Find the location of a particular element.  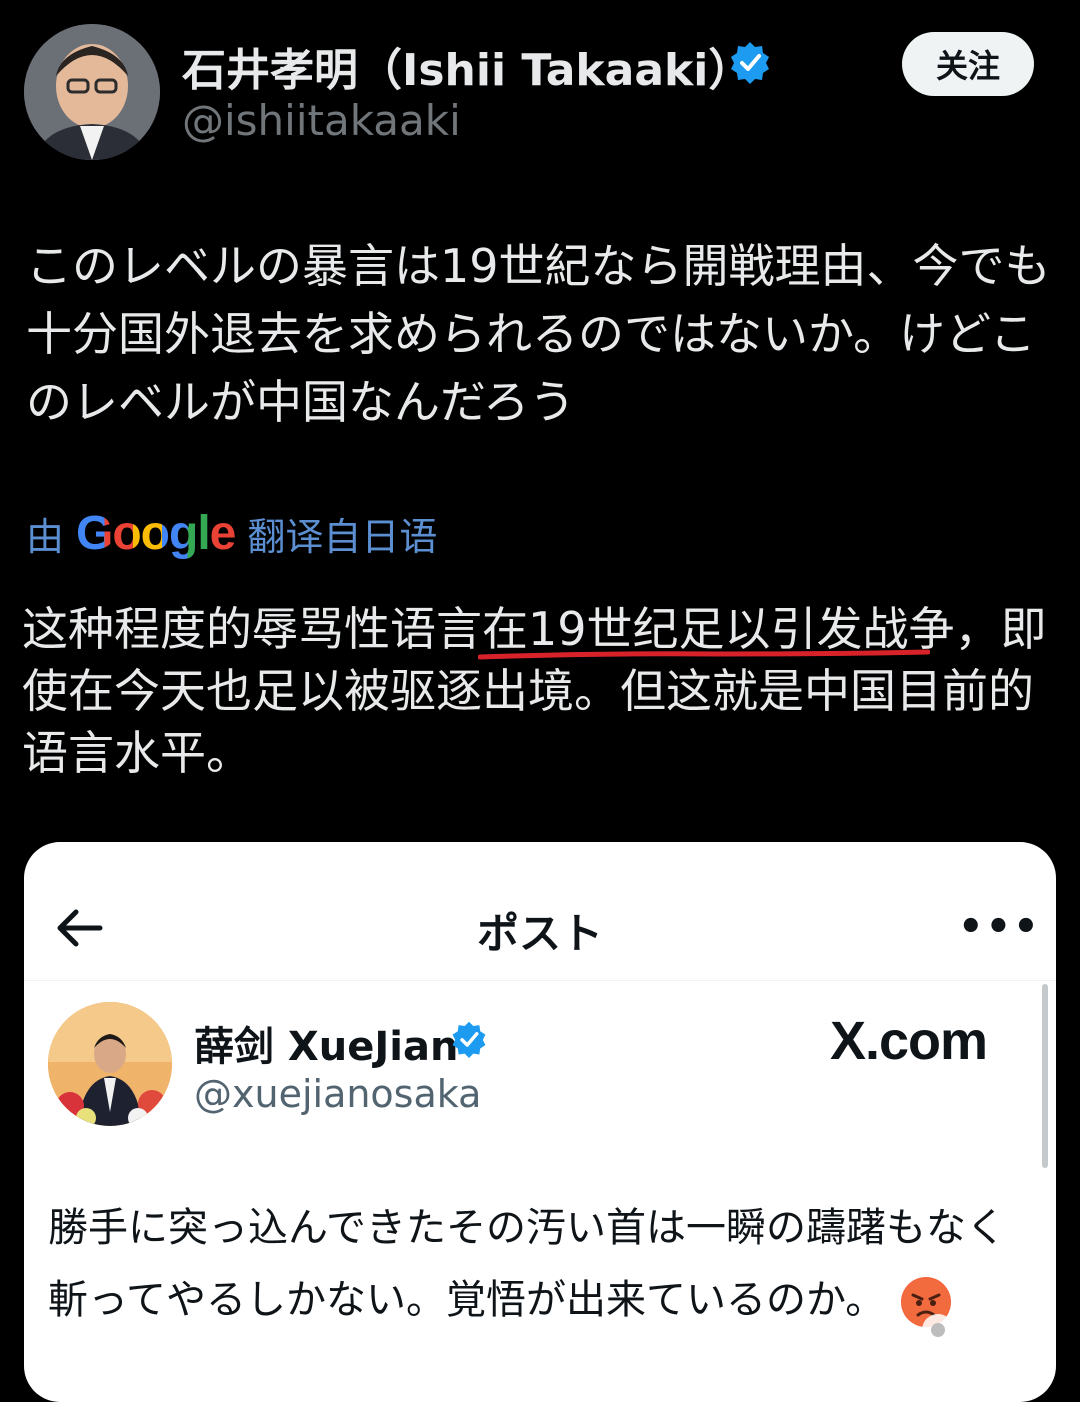

embedded-author-avatar is located at coordinates (110, 1064).